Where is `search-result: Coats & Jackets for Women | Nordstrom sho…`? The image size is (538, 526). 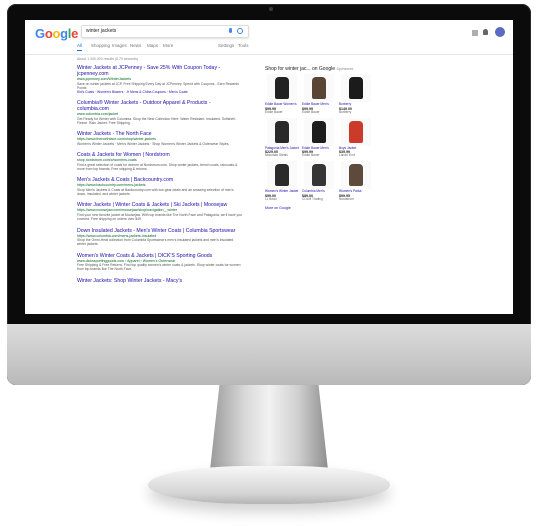
search-result: Coats & Jackets for Women | Nordstrom sho… is located at coordinates (159, 161).